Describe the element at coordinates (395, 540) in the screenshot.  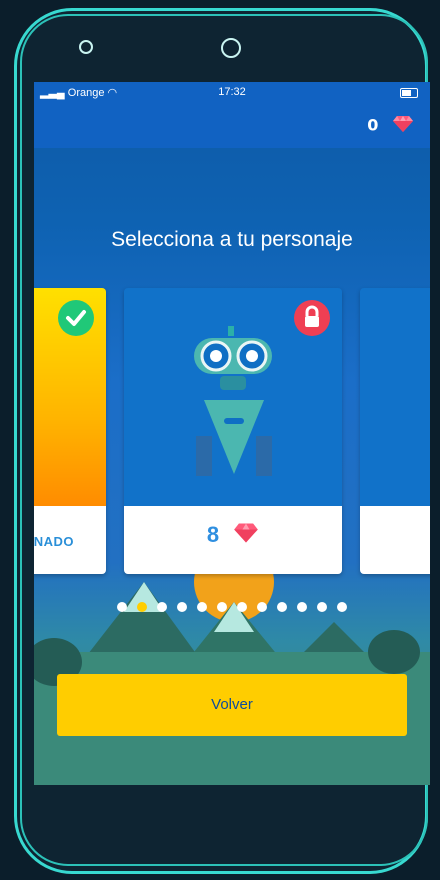
I see `card-footer` at that location.